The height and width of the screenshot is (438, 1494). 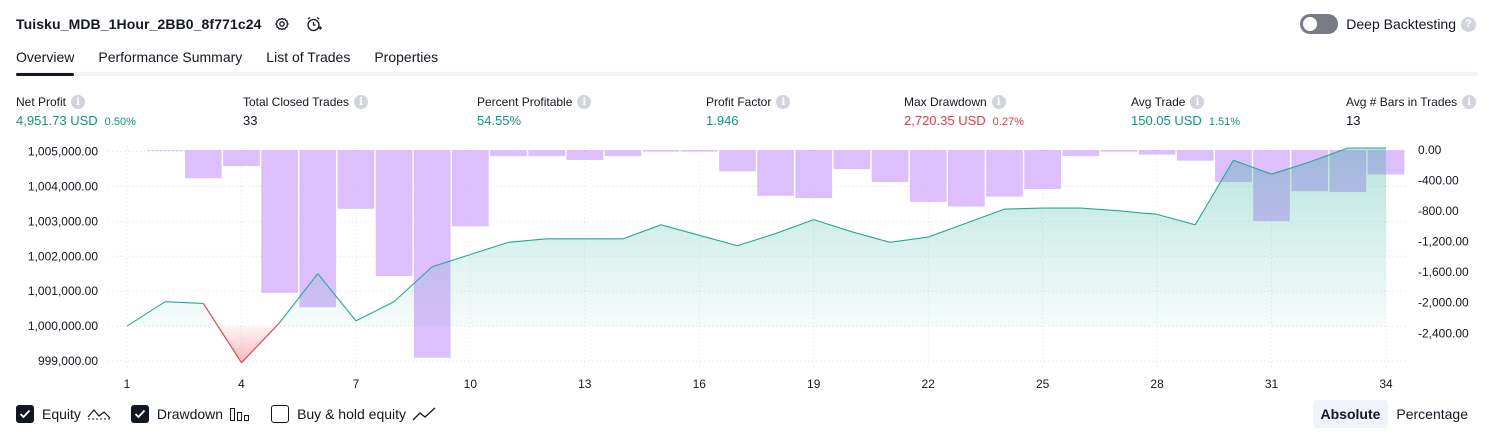 I want to click on metric-label: Percent Profitable, so click(x=525, y=102).